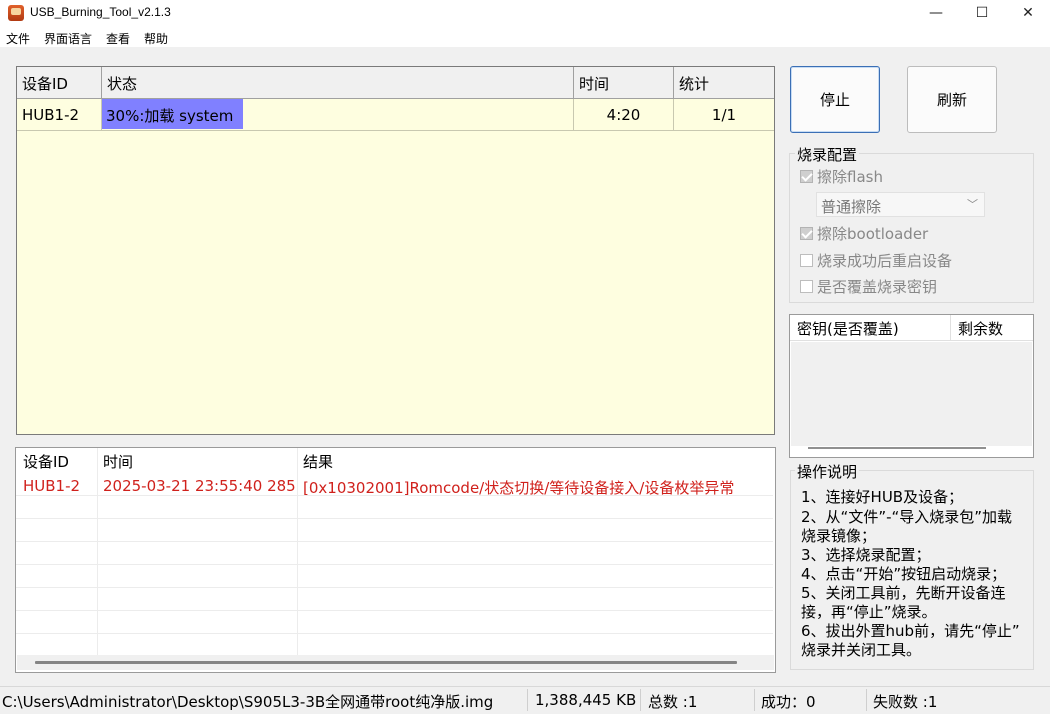  I want to click on column-header-time: 时间, so click(624, 83).